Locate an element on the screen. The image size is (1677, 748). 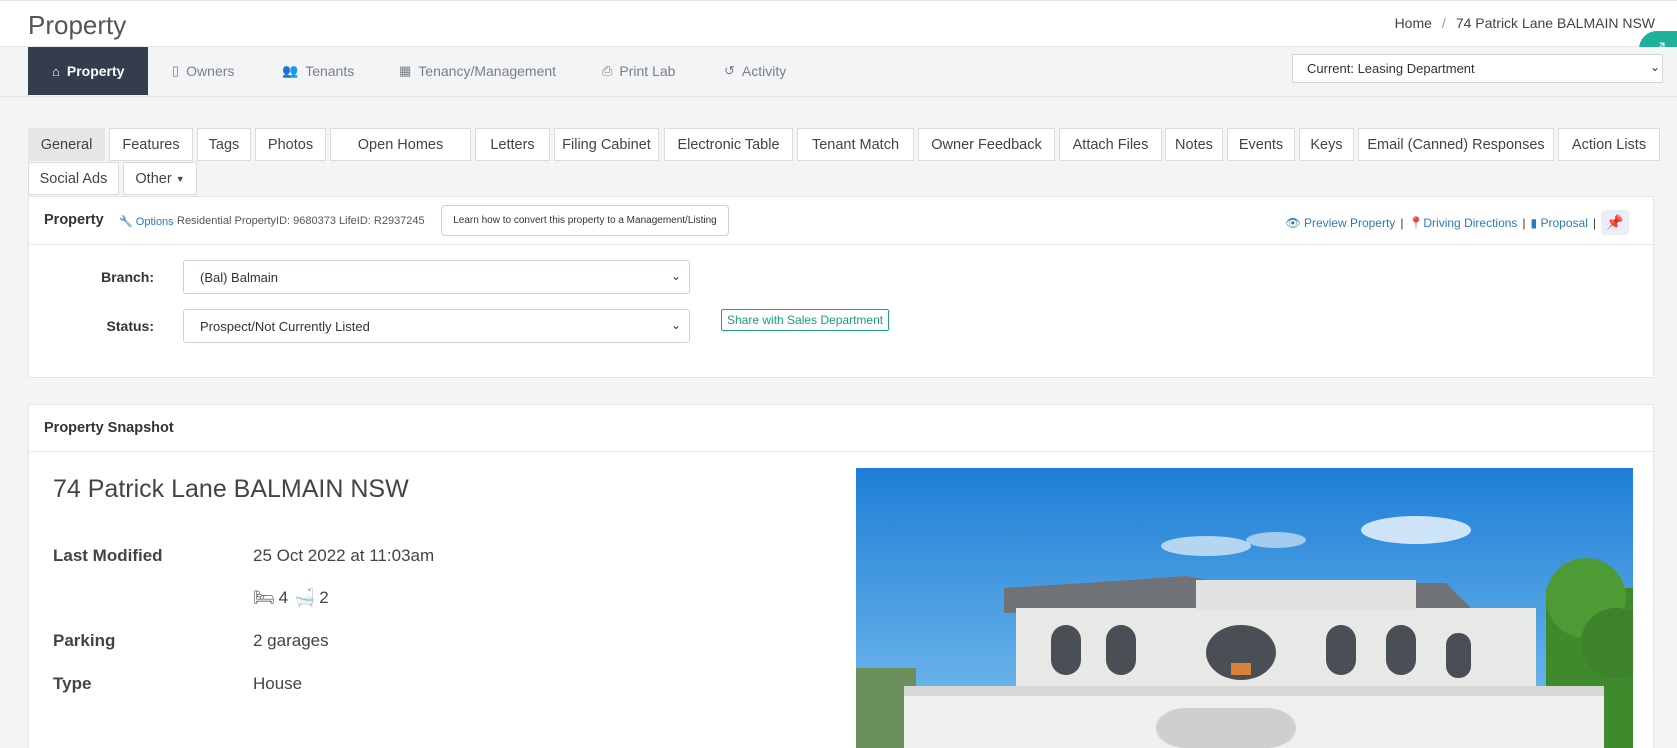
tab-general: General is located at coordinates (66, 144).